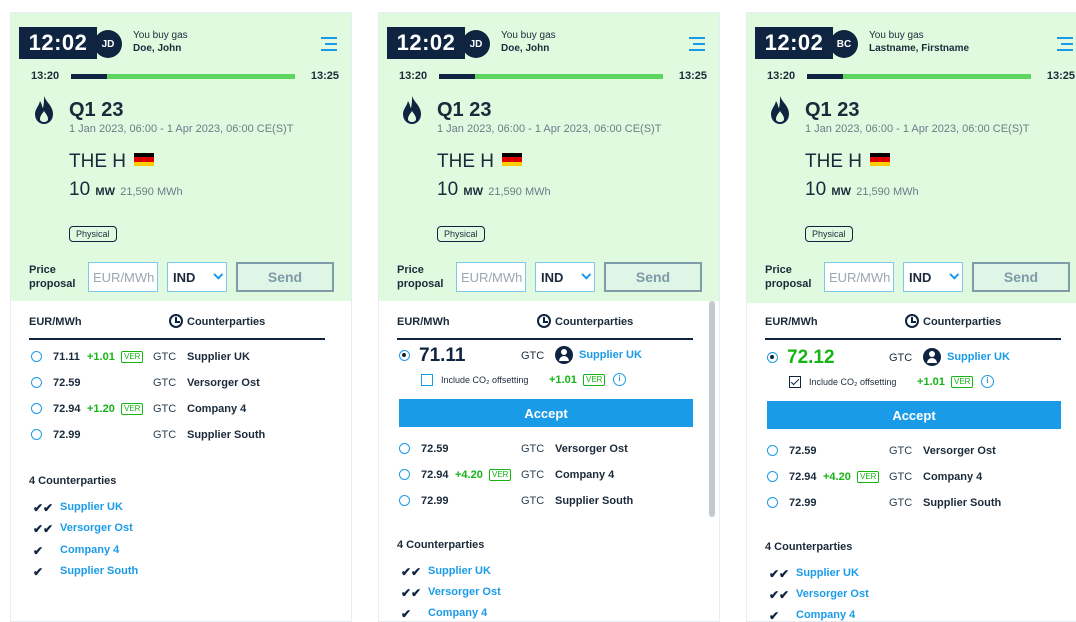  I want to click on col-price: EUR/MWh, so click(791, 322).